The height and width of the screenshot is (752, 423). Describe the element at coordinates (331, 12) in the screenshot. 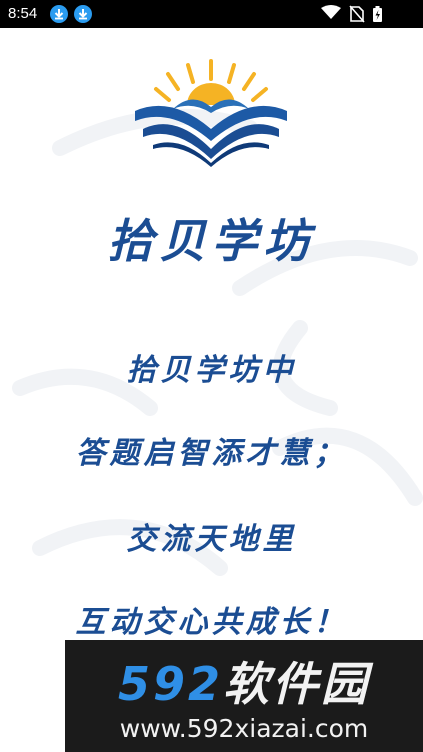

I see `wifi-icon` at that location.